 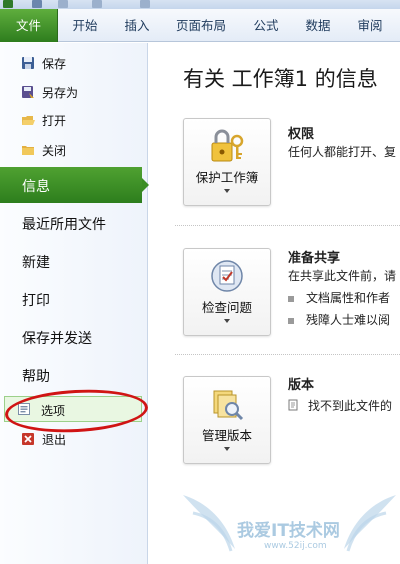 I want to click on tab-page-layout: 页面布局, so click(x=201, y=25).